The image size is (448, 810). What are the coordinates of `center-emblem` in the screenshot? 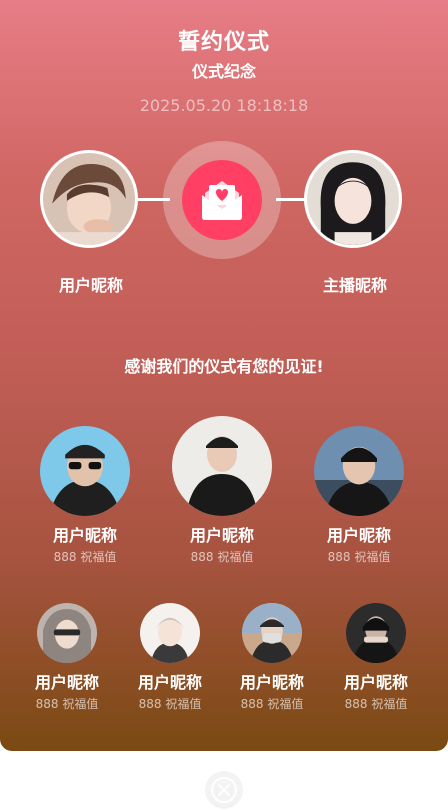 It's located at (222, 200).